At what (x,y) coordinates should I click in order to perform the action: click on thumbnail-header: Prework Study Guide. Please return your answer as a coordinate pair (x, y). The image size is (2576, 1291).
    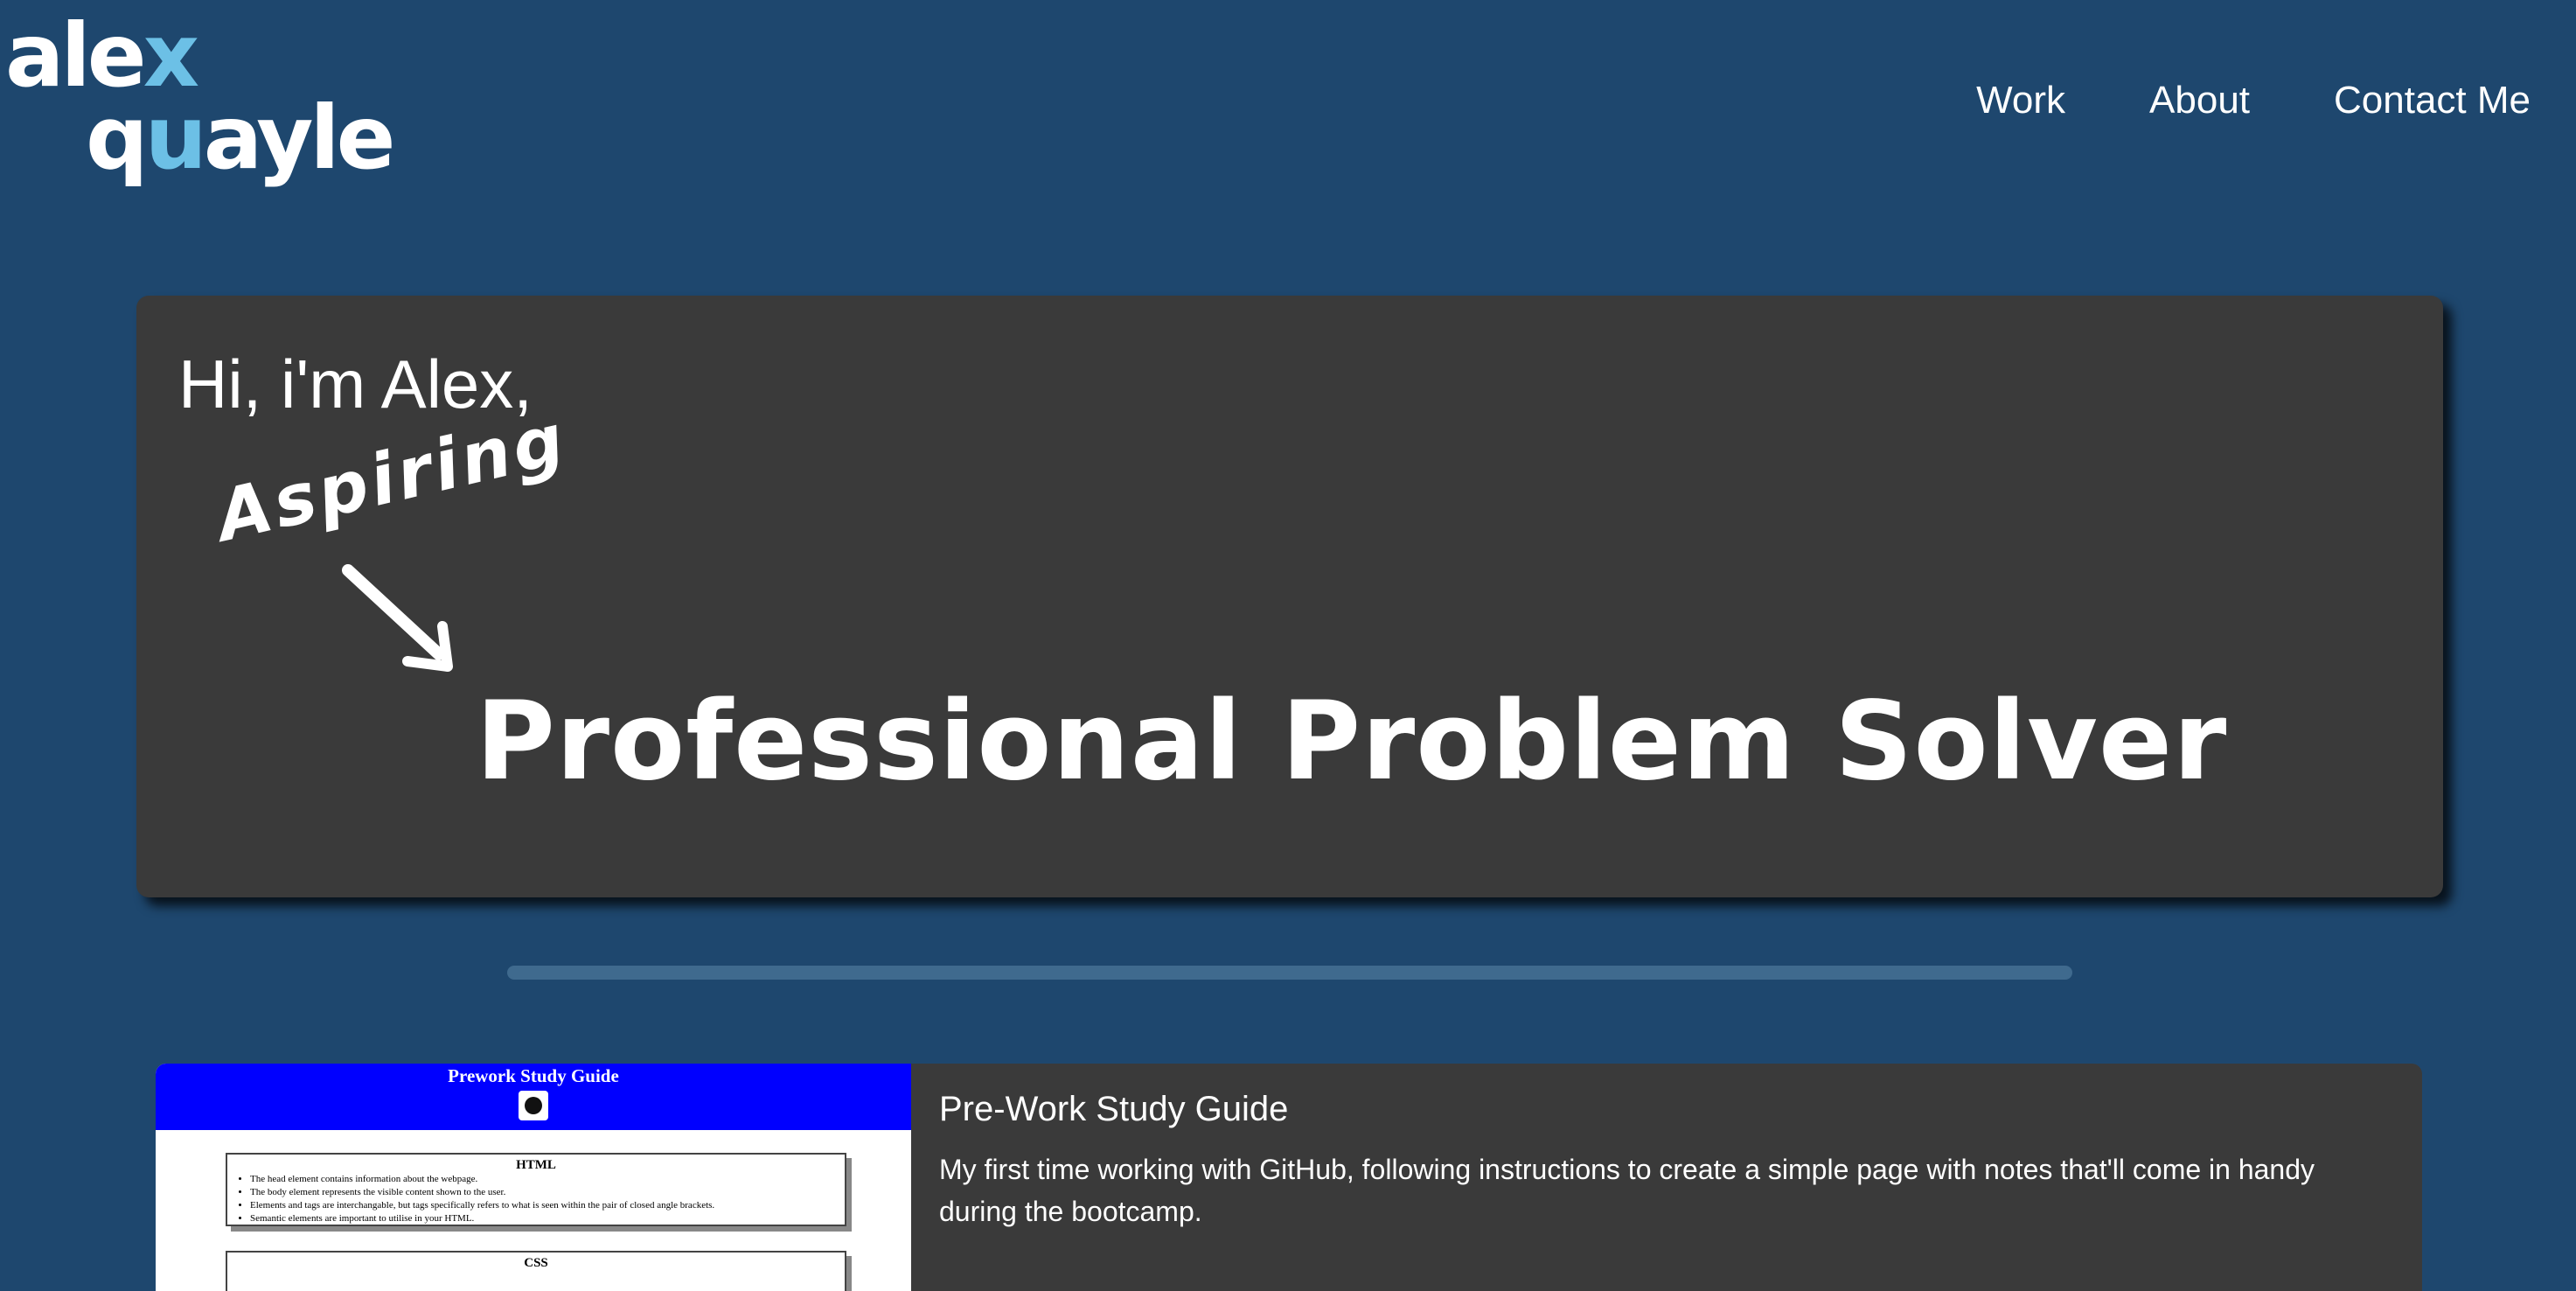
    Looking at the image, I should click on (533, 1097).